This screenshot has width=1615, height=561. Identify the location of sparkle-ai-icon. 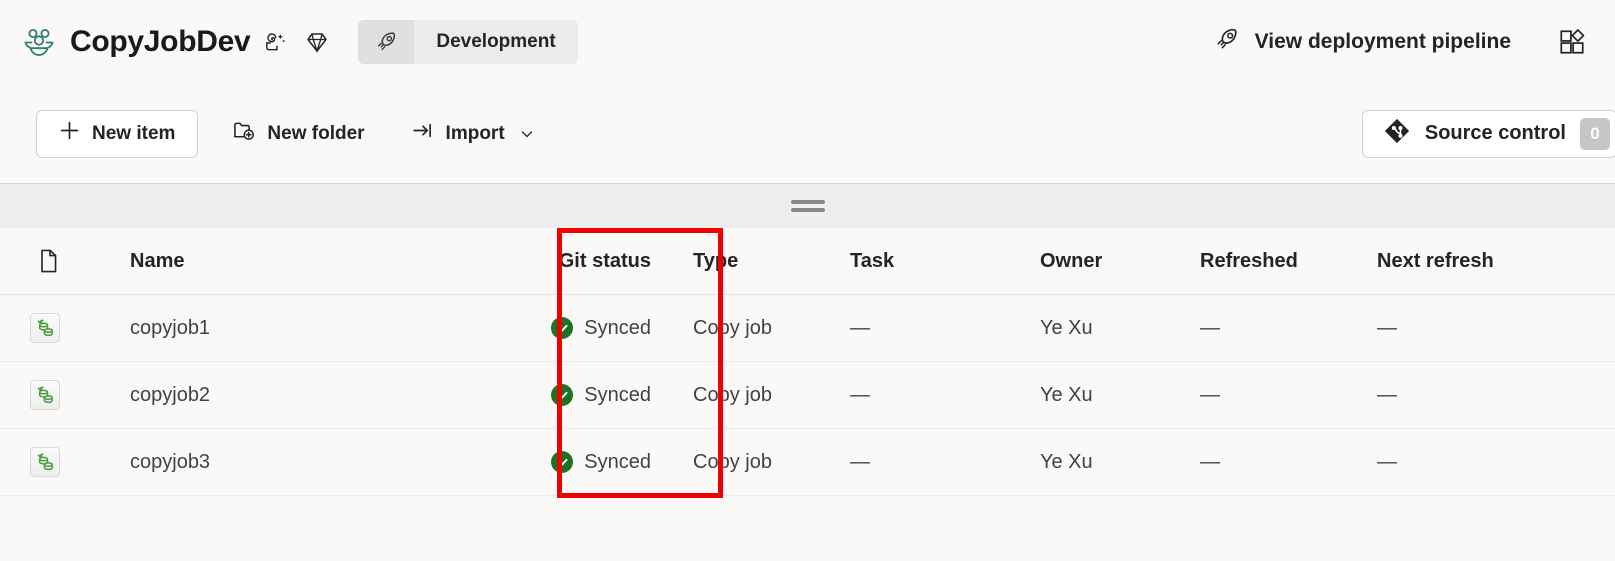
(275, 42).